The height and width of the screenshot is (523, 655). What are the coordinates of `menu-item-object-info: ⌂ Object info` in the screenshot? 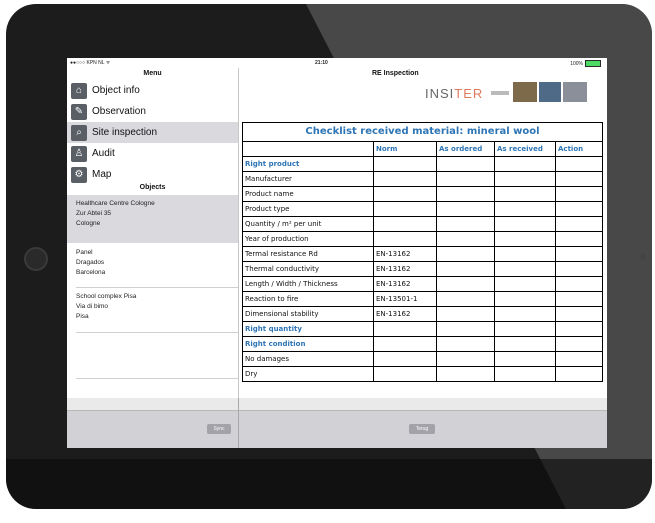 It's located at (152, 90).